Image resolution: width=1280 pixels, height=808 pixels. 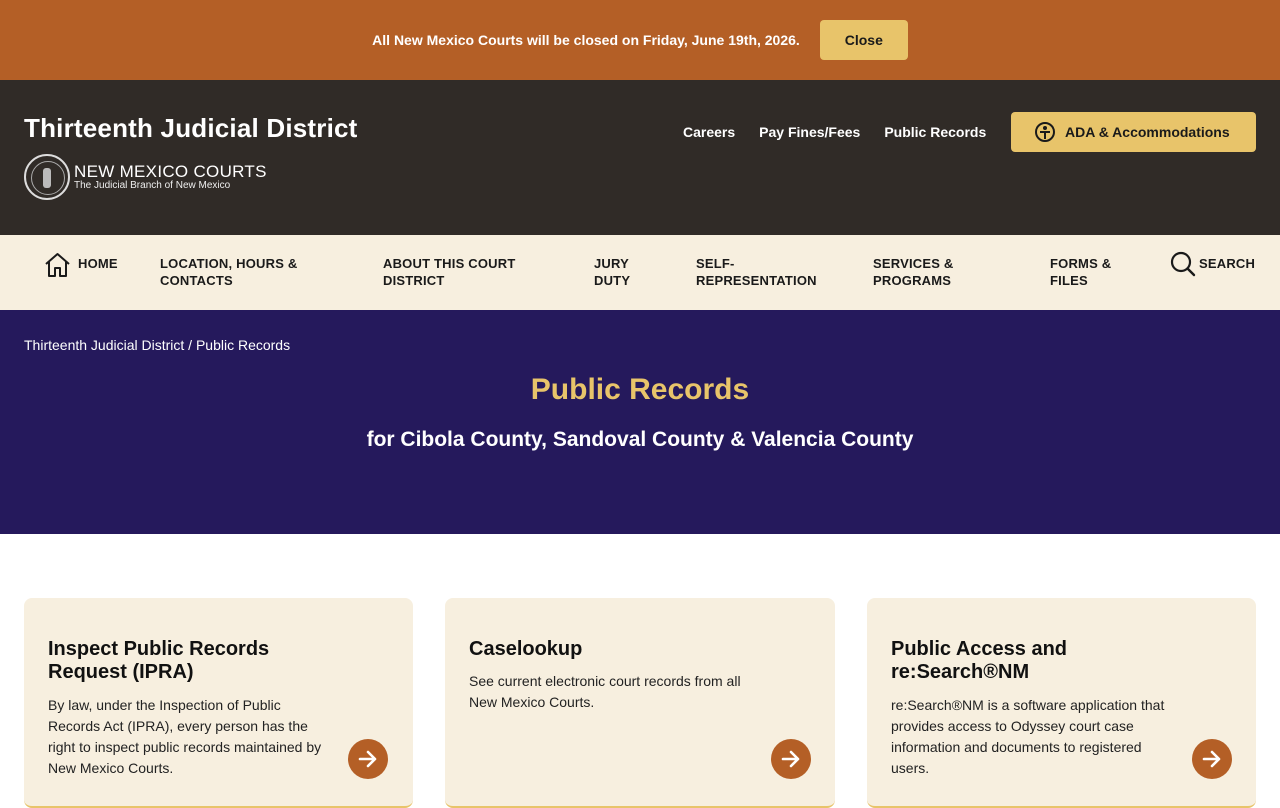 What do you see at coordinates (191, 128) in the screenshot?
I see `site-title: Thirteenth Judicial District` at bounding box center [191, 128].